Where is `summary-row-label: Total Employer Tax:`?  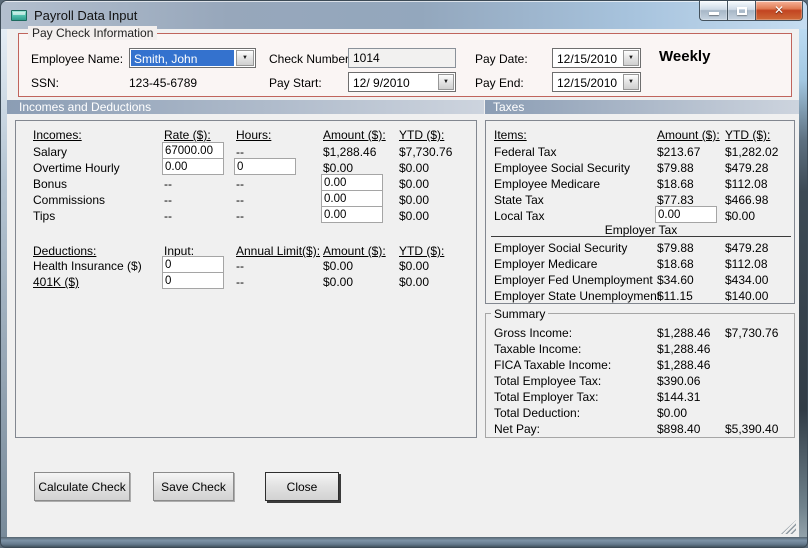
summary-row-label: Total Employer Tax: is located at coordinates (546, 397).